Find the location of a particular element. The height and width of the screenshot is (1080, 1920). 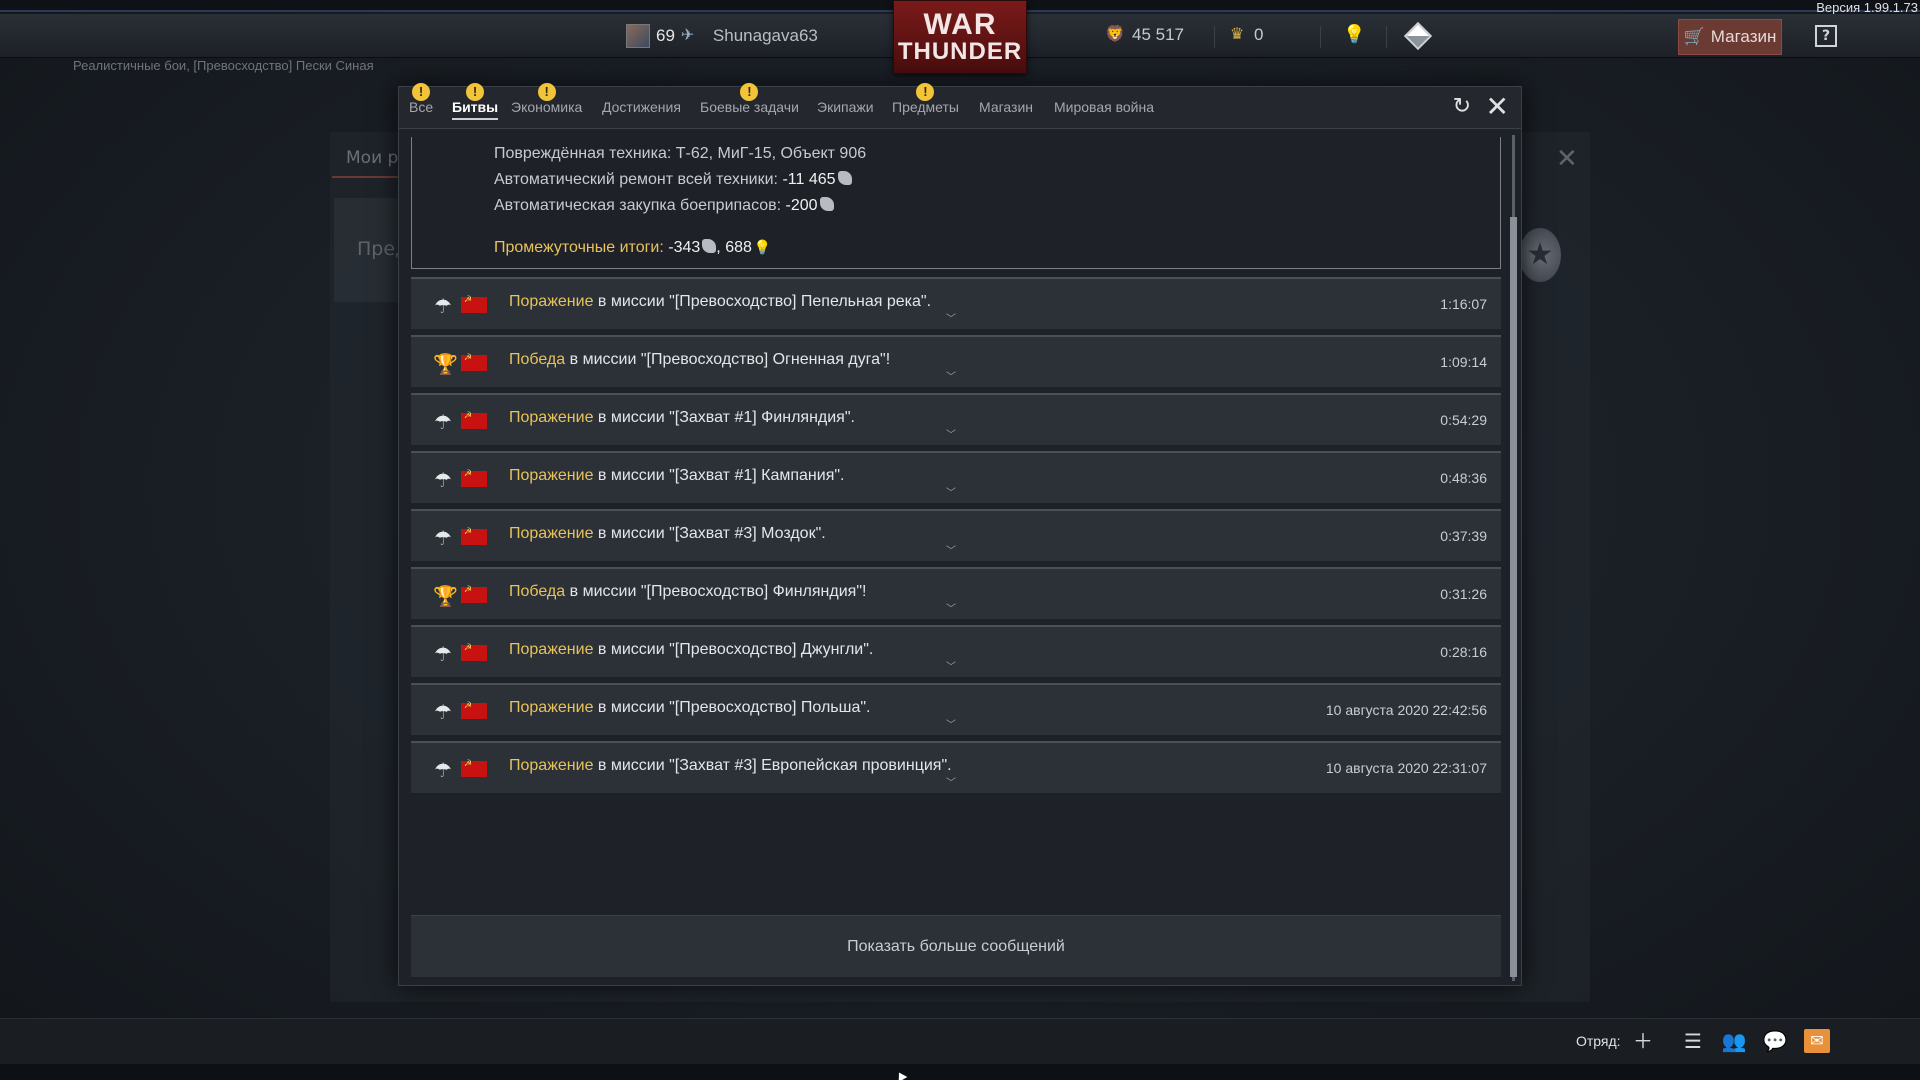

close-icon: ✕ is located at coordinates (1497, 107).